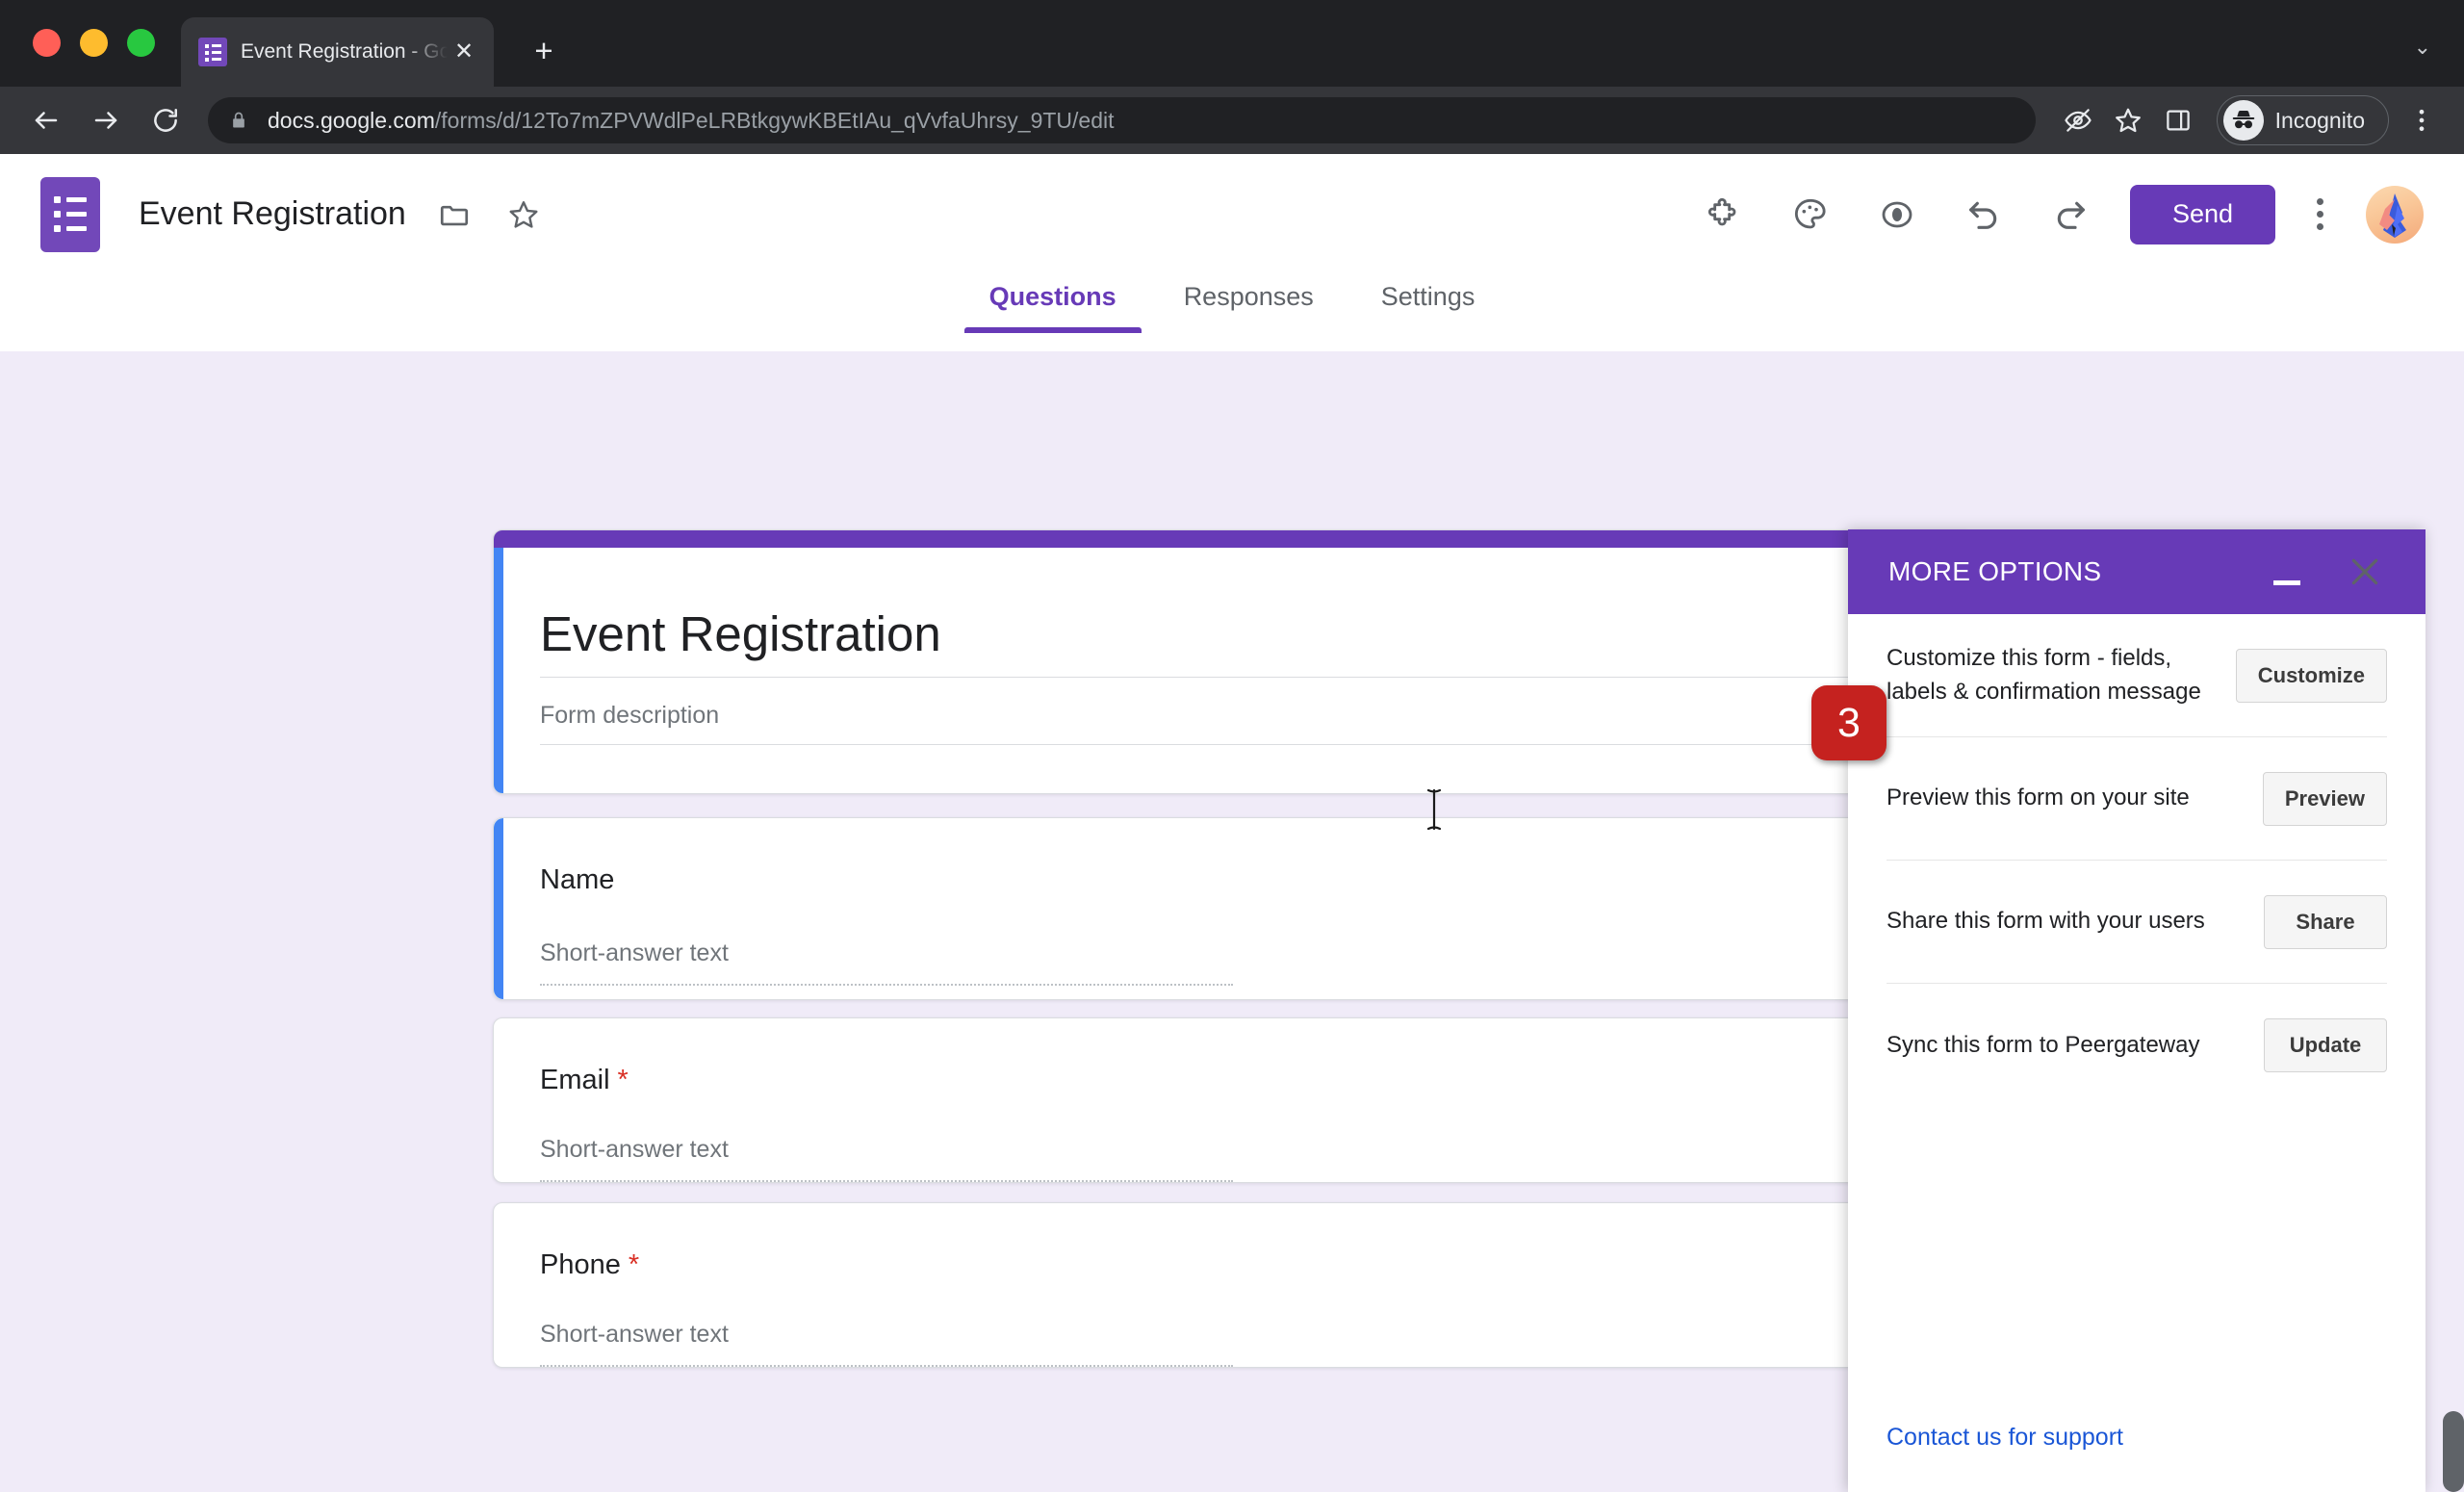 The image size is (2464, 1492). What do you see at coordinates (1995, 571) in the screenshot?
I see `more-options-title: MORE OPTIONS` at bounding box center [1995, 571].